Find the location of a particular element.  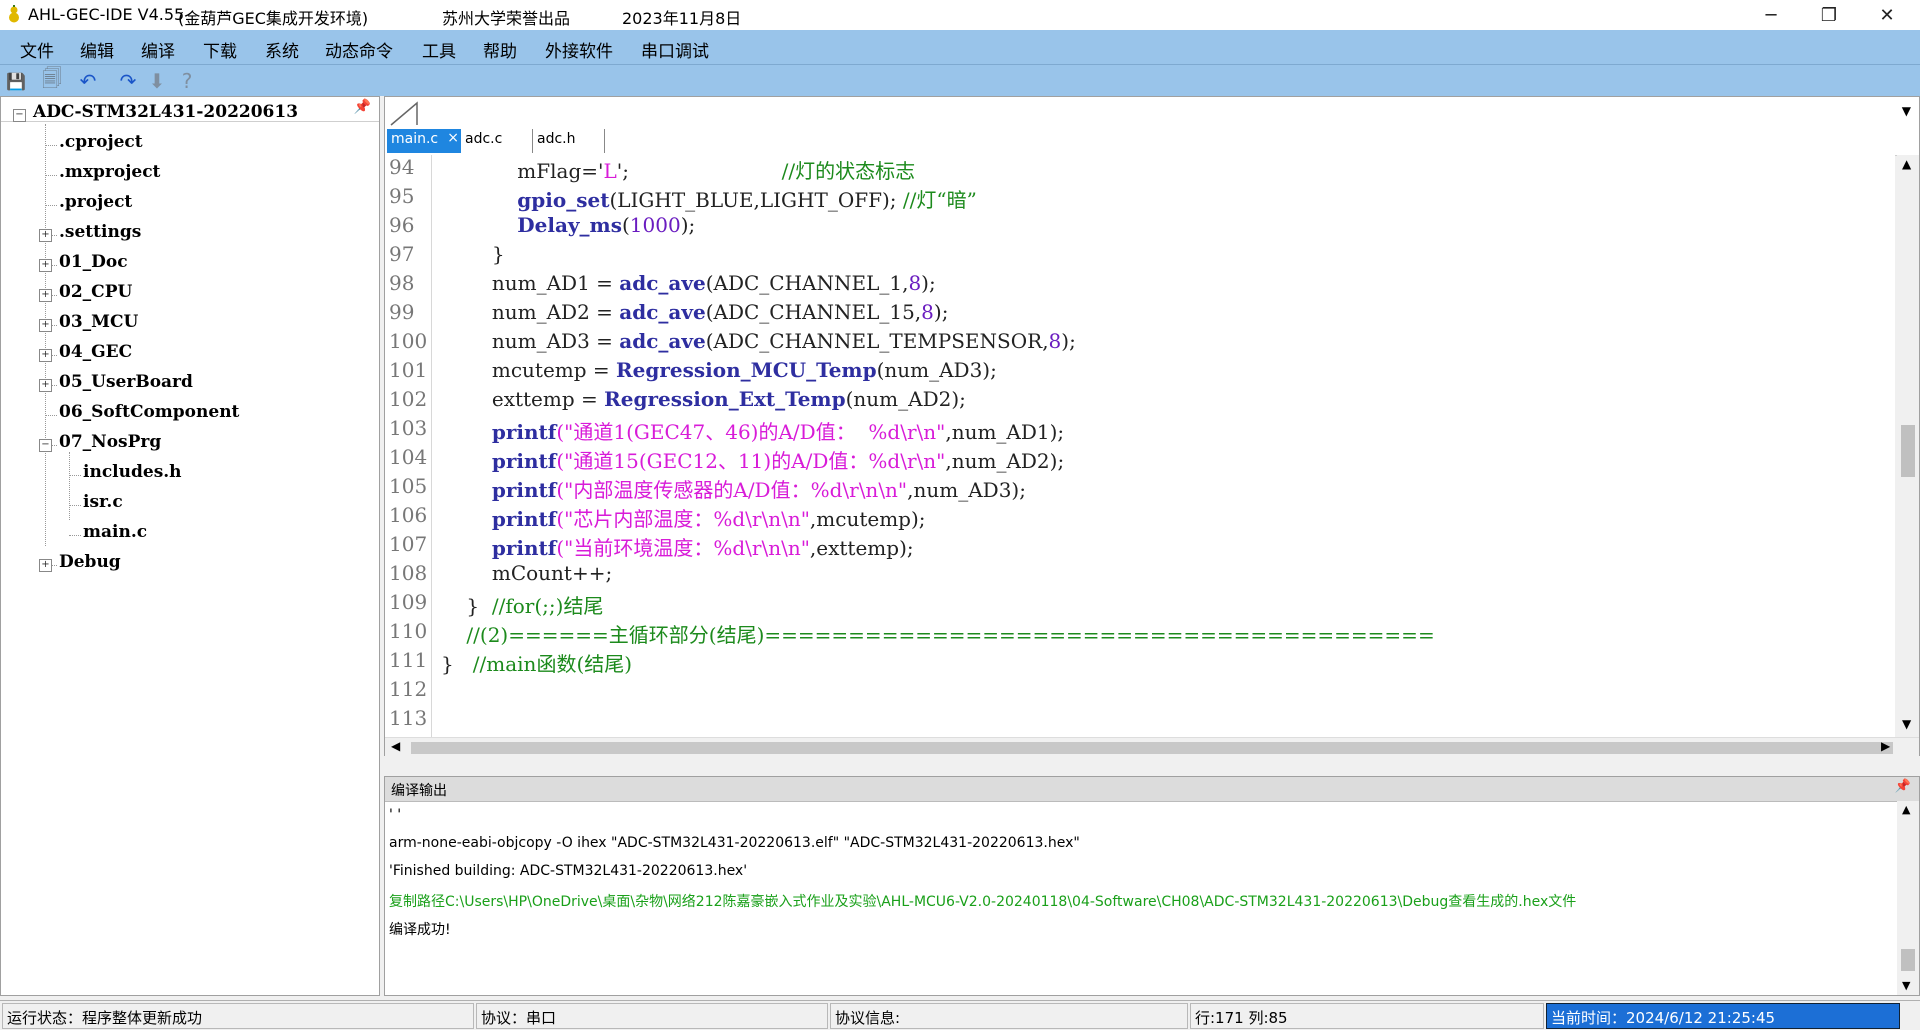

tree-item: includes.h is located at coordinates (132, 475).